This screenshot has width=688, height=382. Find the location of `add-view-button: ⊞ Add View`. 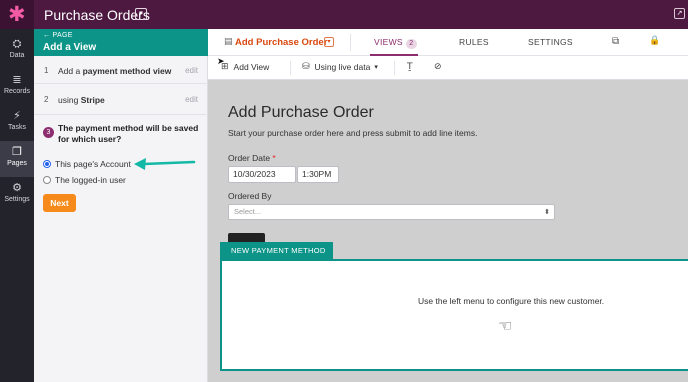

add-view-button: ⊞ Add View is located at coordinates (245, 67).